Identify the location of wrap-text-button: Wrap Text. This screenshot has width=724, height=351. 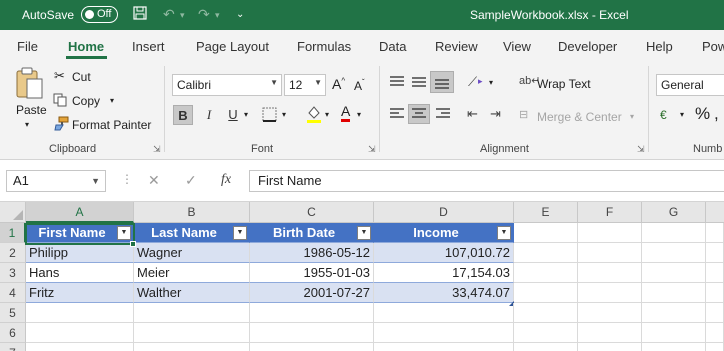
(564, 84).